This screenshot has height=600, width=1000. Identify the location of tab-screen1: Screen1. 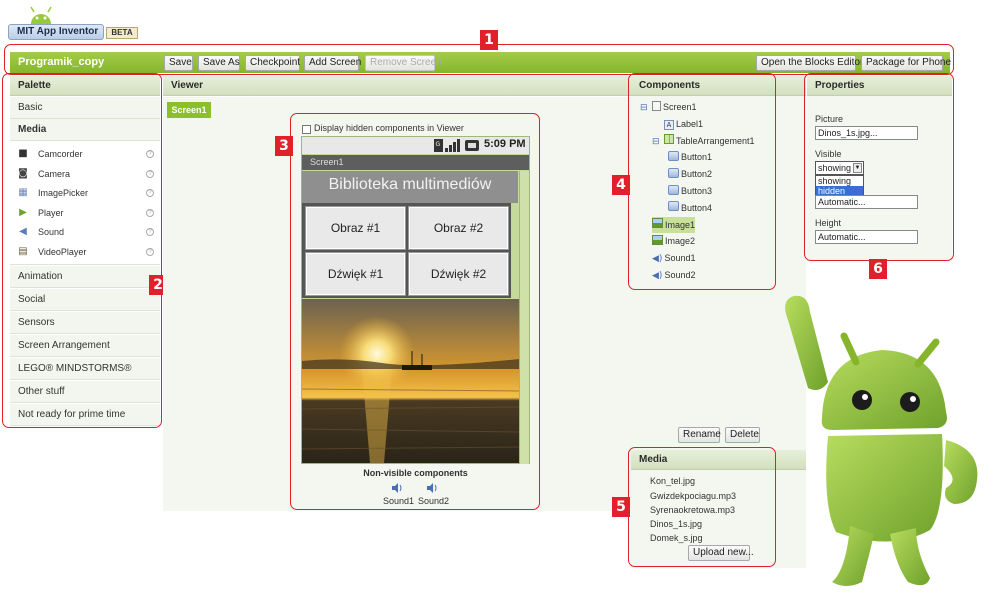
(189, 110).